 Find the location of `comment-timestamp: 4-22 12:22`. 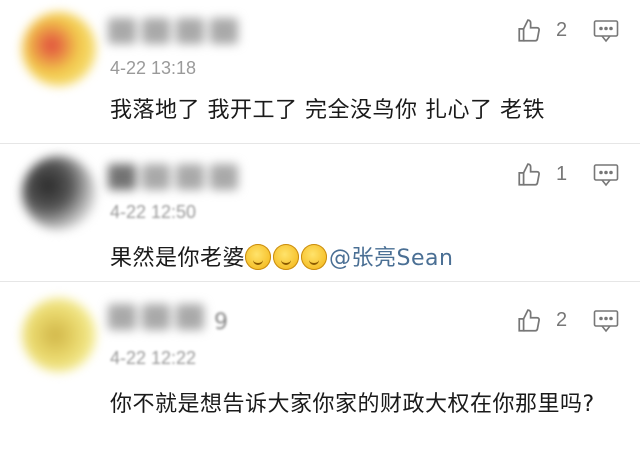

comment-timestamp: 4-22 12:22 is located at coordinates (153, 358).